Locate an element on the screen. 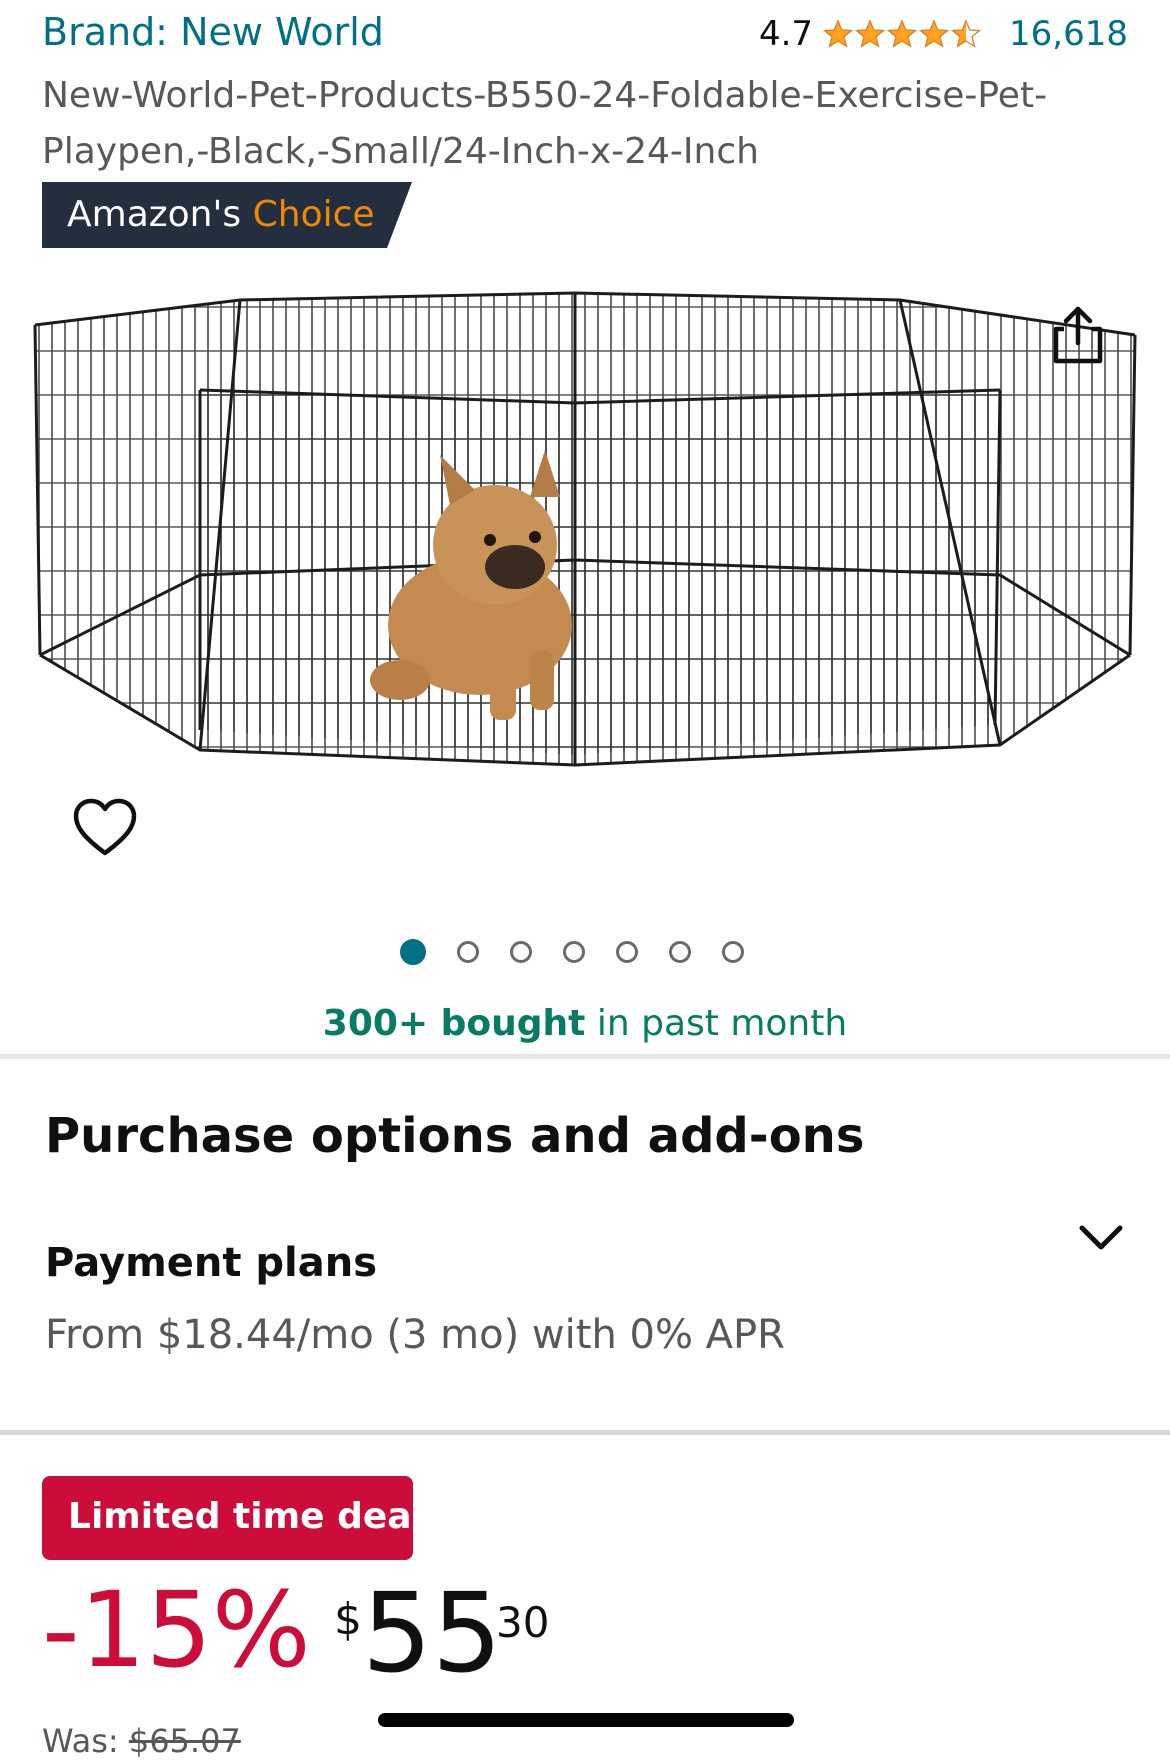 The image size is (1170, 1760). chevron-down-icon is located at coordinates (1101, 1238).